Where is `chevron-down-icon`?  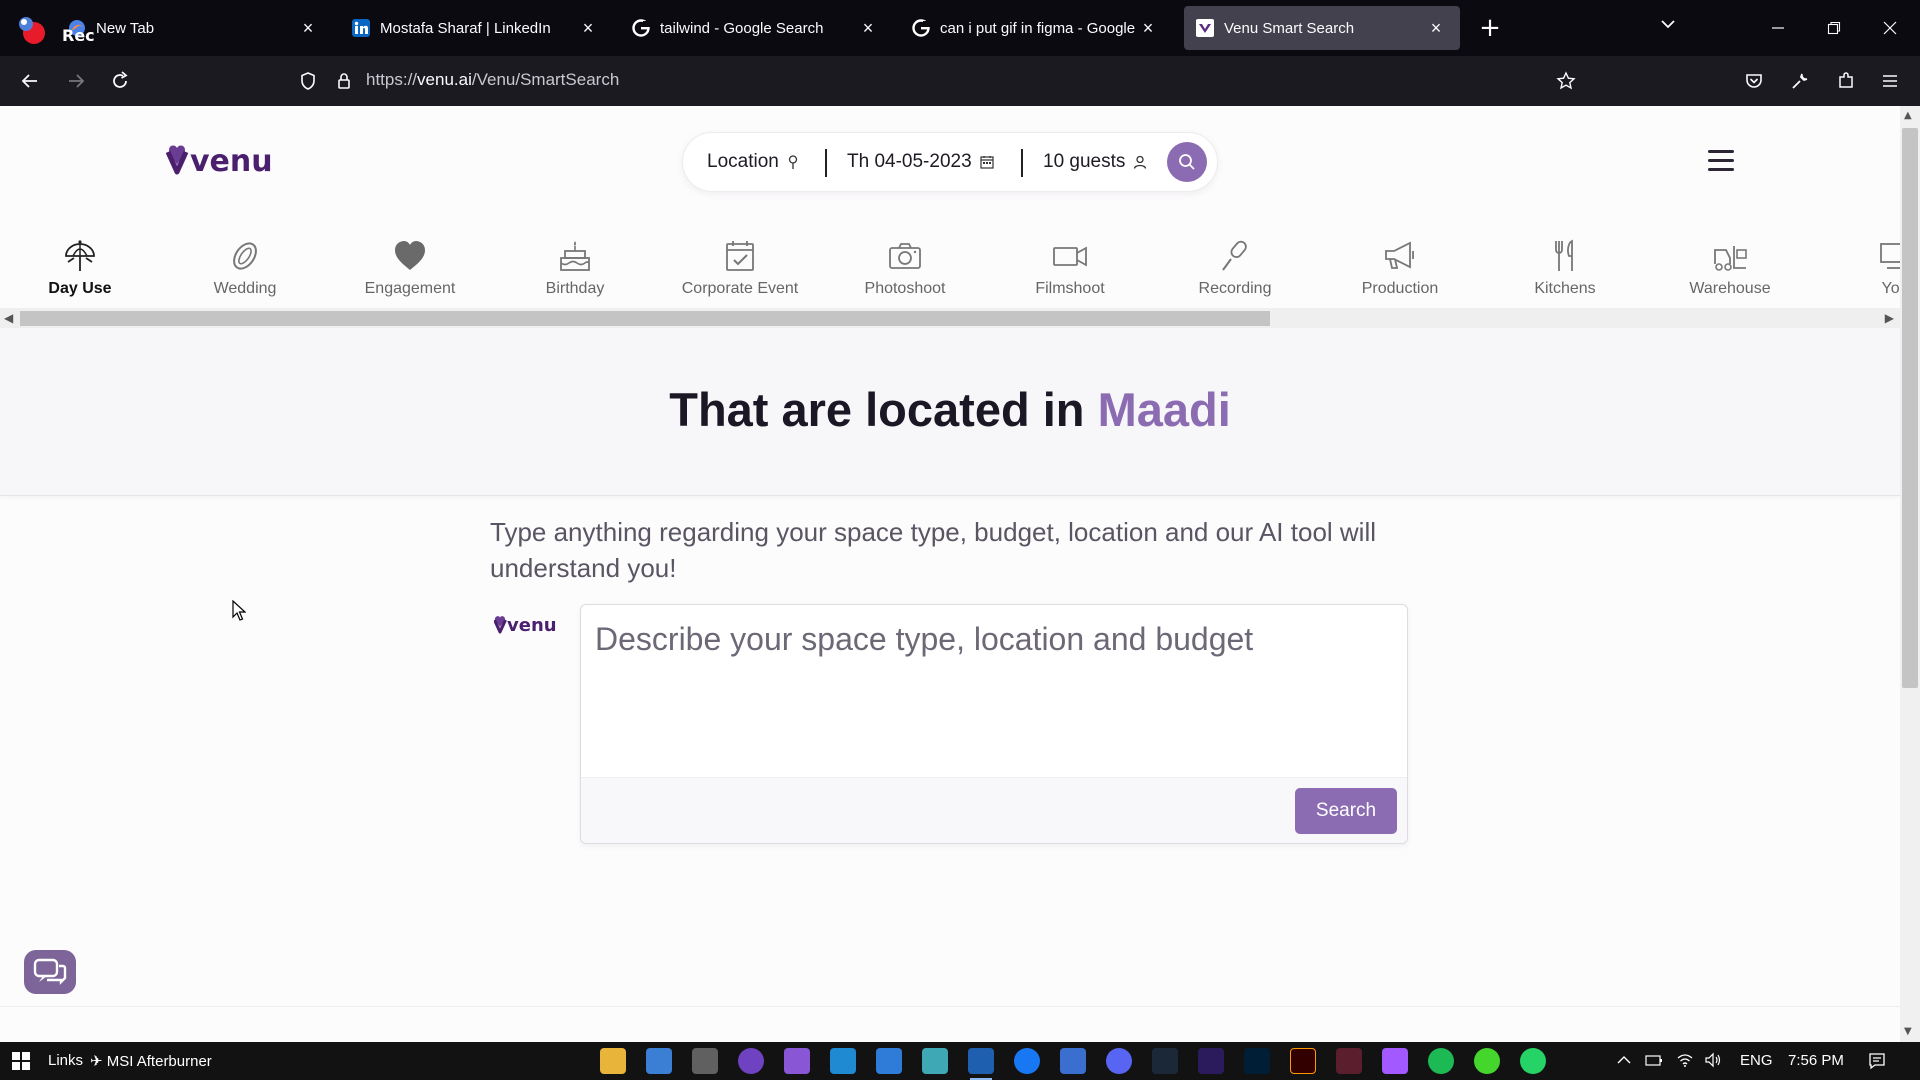 chevron-down-icon is located at coordinates (1668, 24).